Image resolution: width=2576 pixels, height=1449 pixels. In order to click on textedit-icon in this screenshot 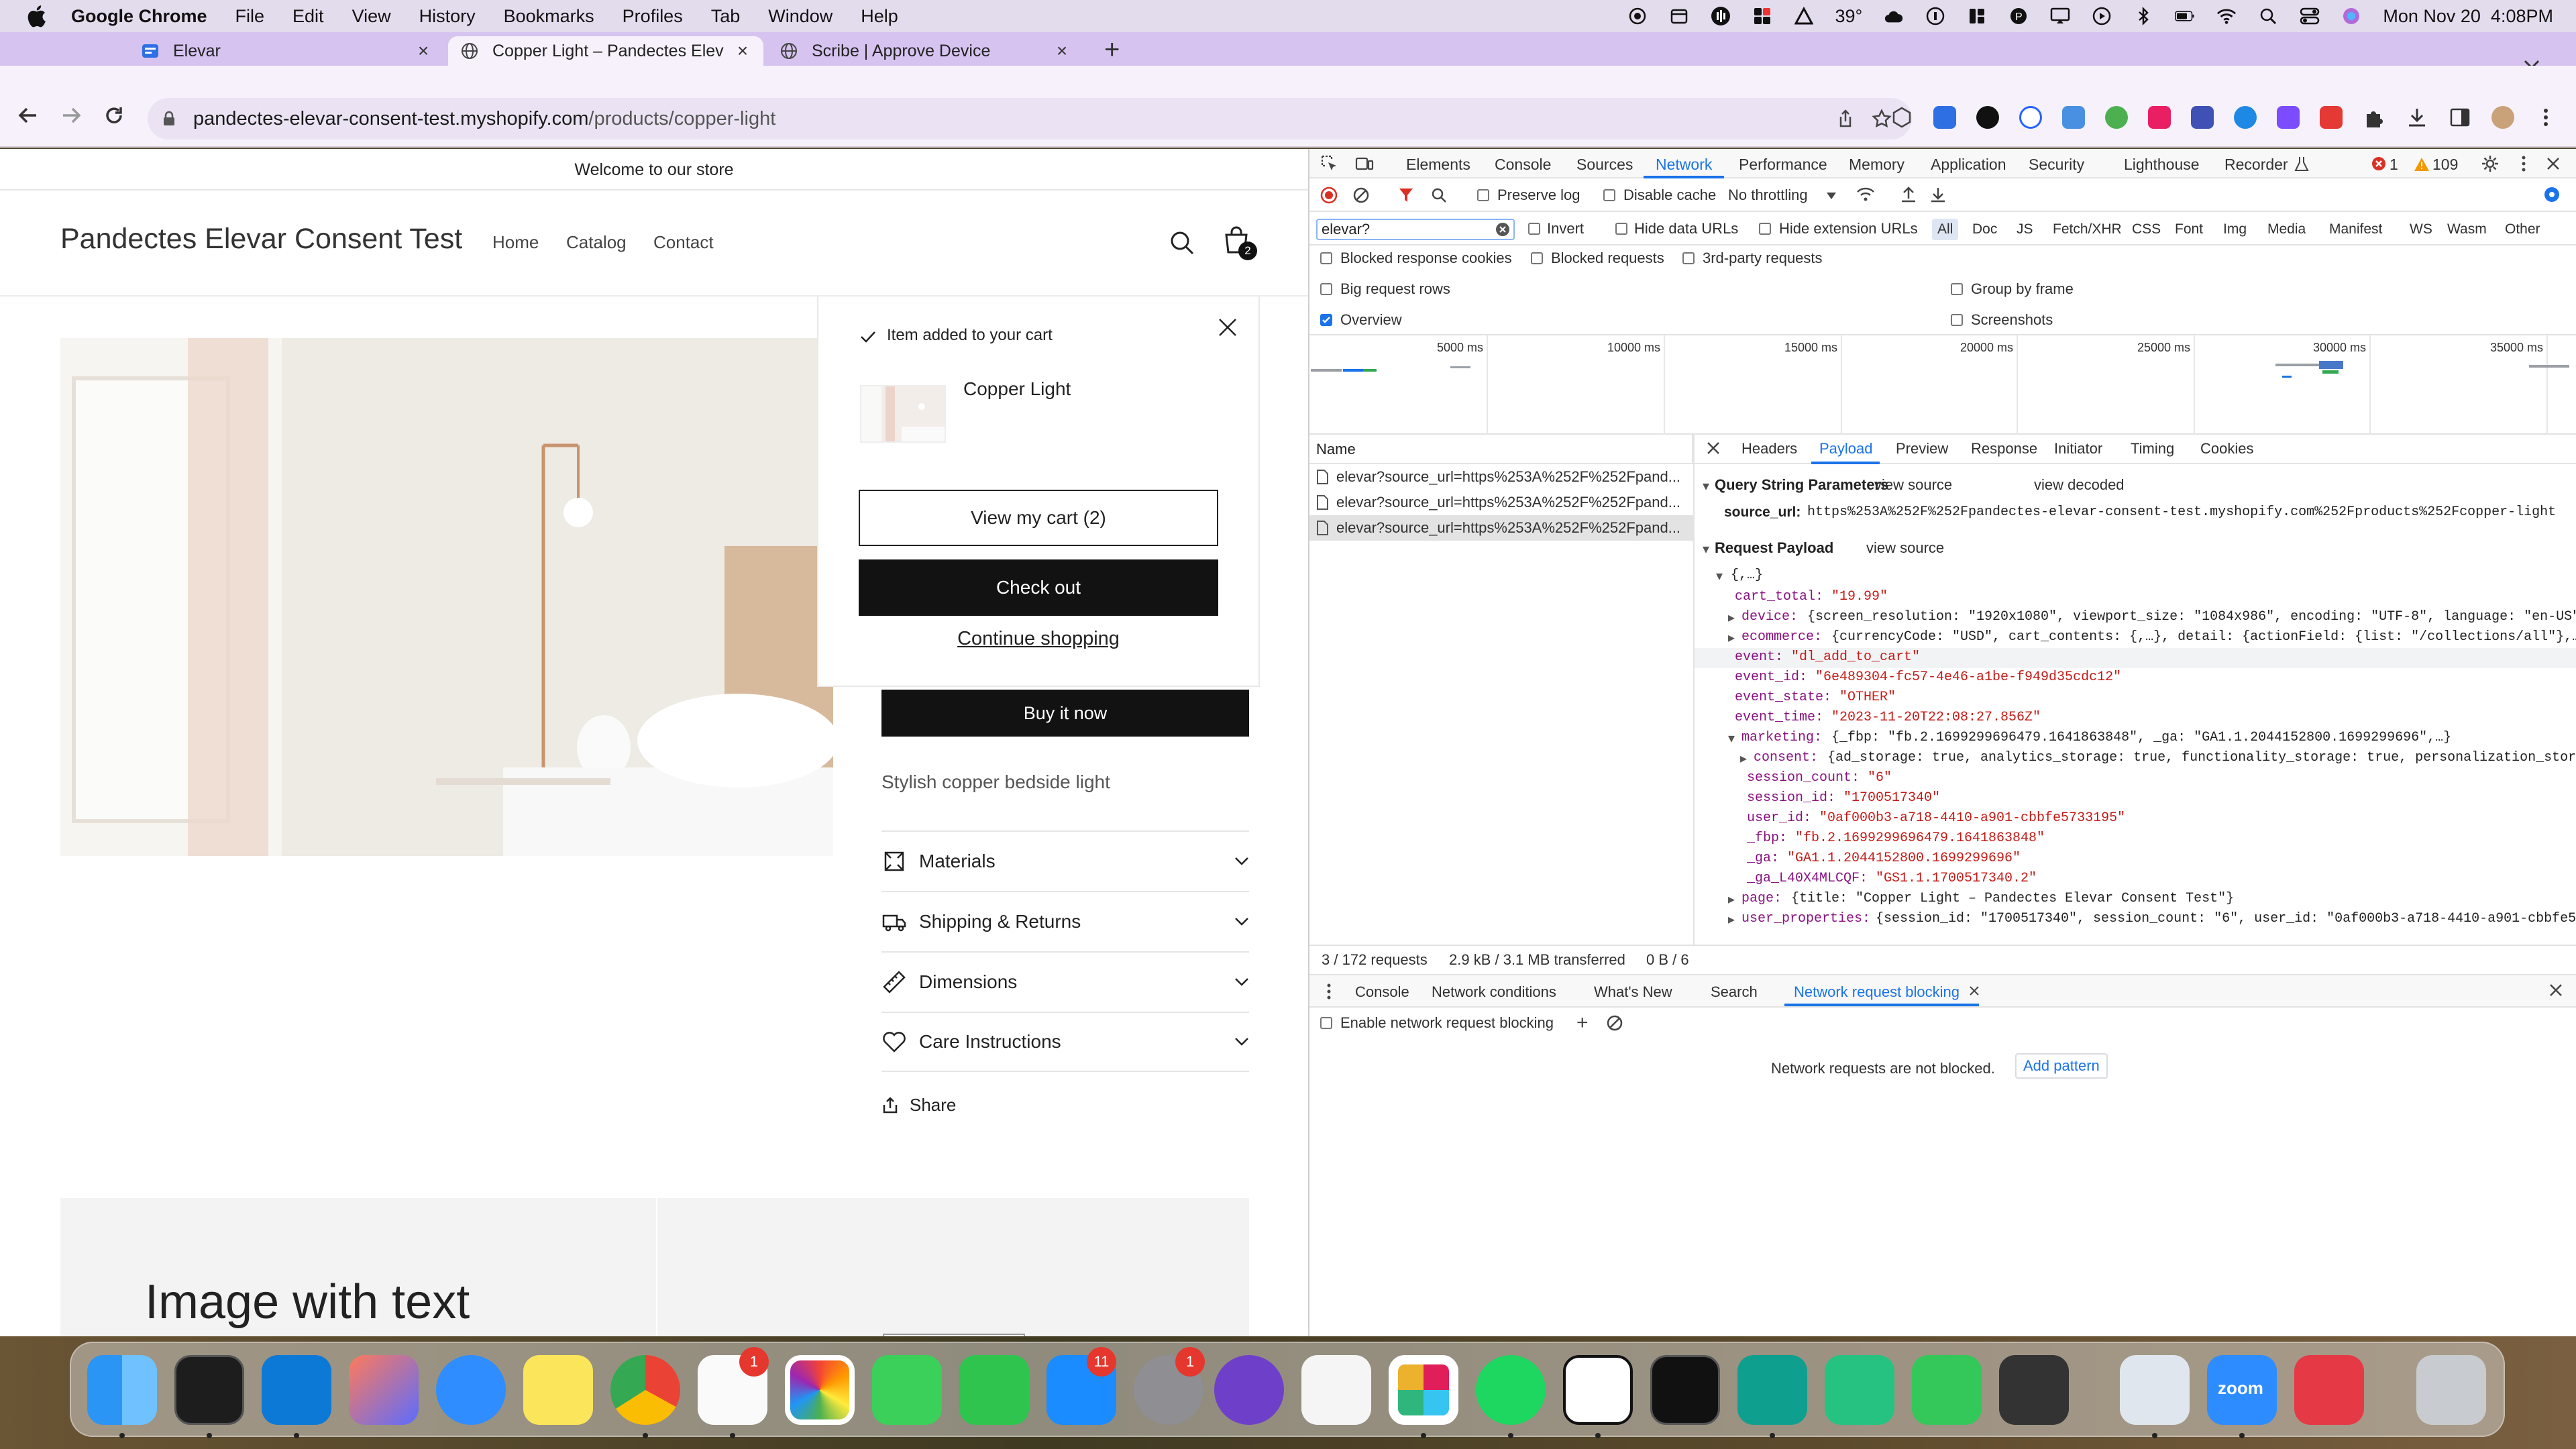, I will do `click(1336, 1390)`.